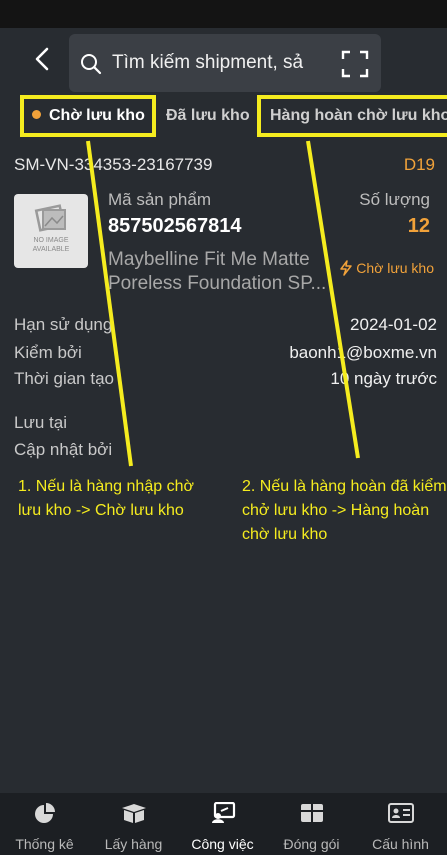  I want to click on box-open-icon, so click(134, 813).